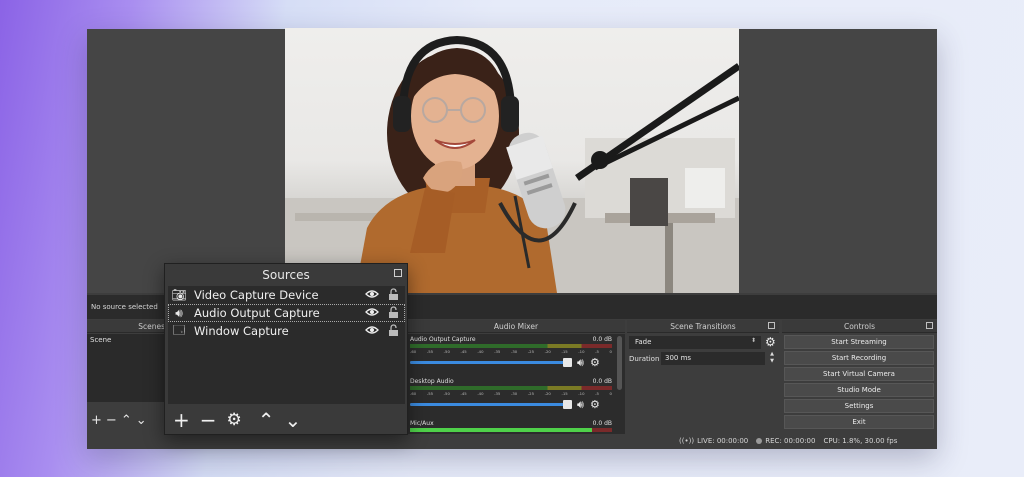  I want to click on scene-transitions-title-text: Scene Transitions, so click(703, 326).